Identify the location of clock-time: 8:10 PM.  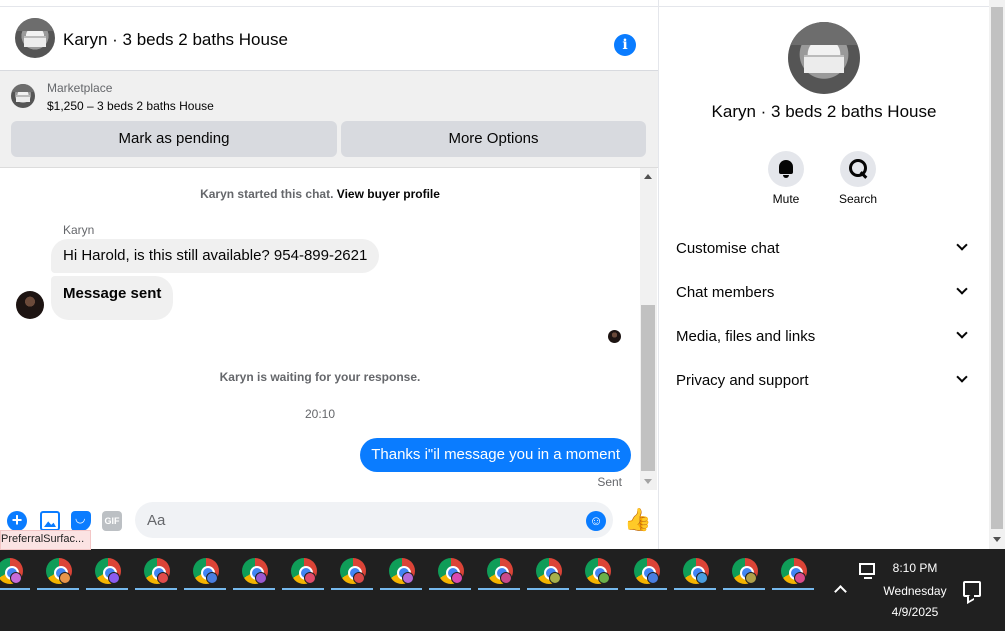
(915, 568).